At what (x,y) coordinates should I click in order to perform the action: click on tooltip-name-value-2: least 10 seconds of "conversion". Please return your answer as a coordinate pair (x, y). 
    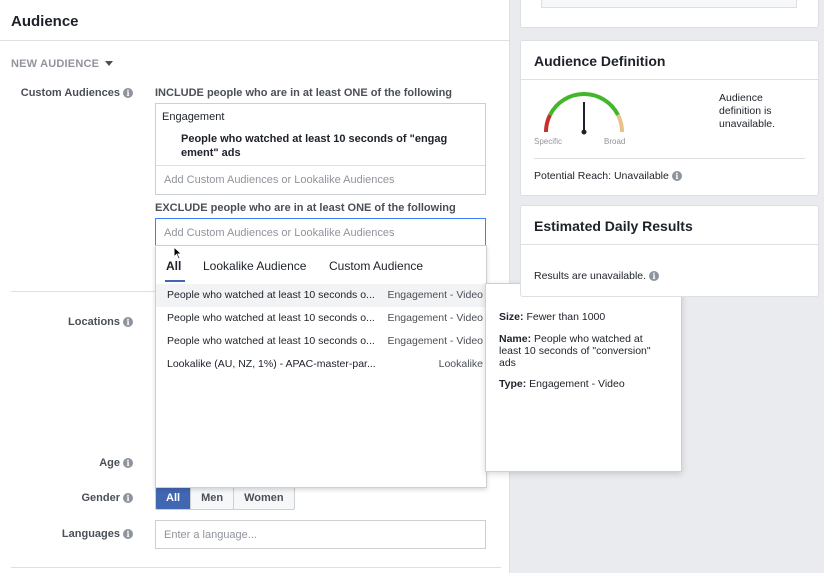
    Looking at the image, I should click on (575, 351).